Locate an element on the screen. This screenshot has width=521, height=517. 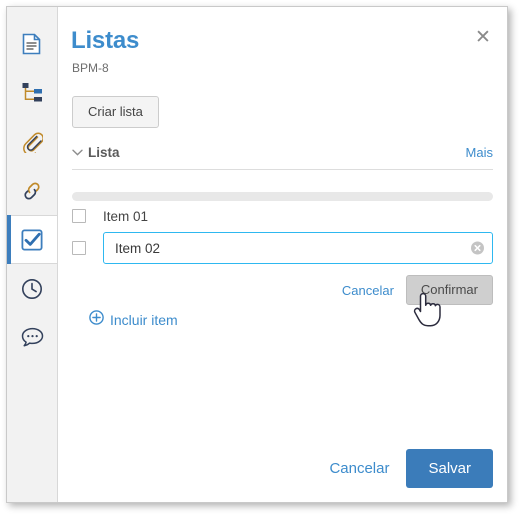
document-icon is located at coordinates (32, 44).